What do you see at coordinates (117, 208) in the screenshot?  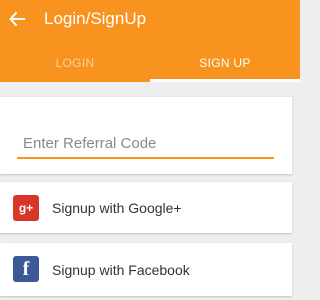 I see `google-signup-label: Signup with Google+` at bounding box center [117, 208].